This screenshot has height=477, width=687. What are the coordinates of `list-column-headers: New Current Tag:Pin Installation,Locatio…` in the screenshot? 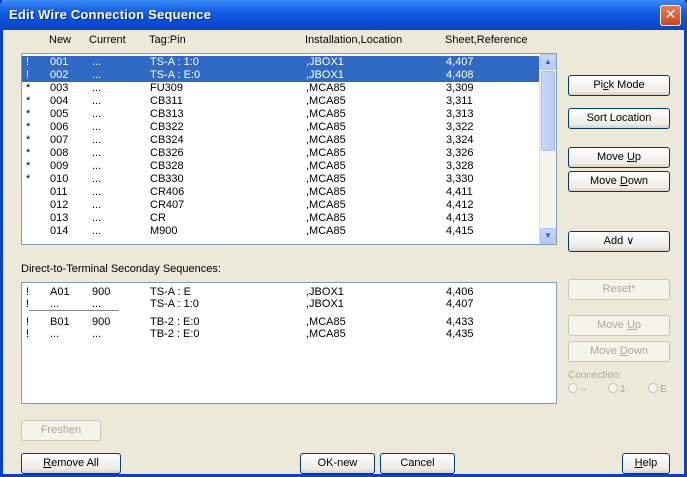 It's located at (283, 42).